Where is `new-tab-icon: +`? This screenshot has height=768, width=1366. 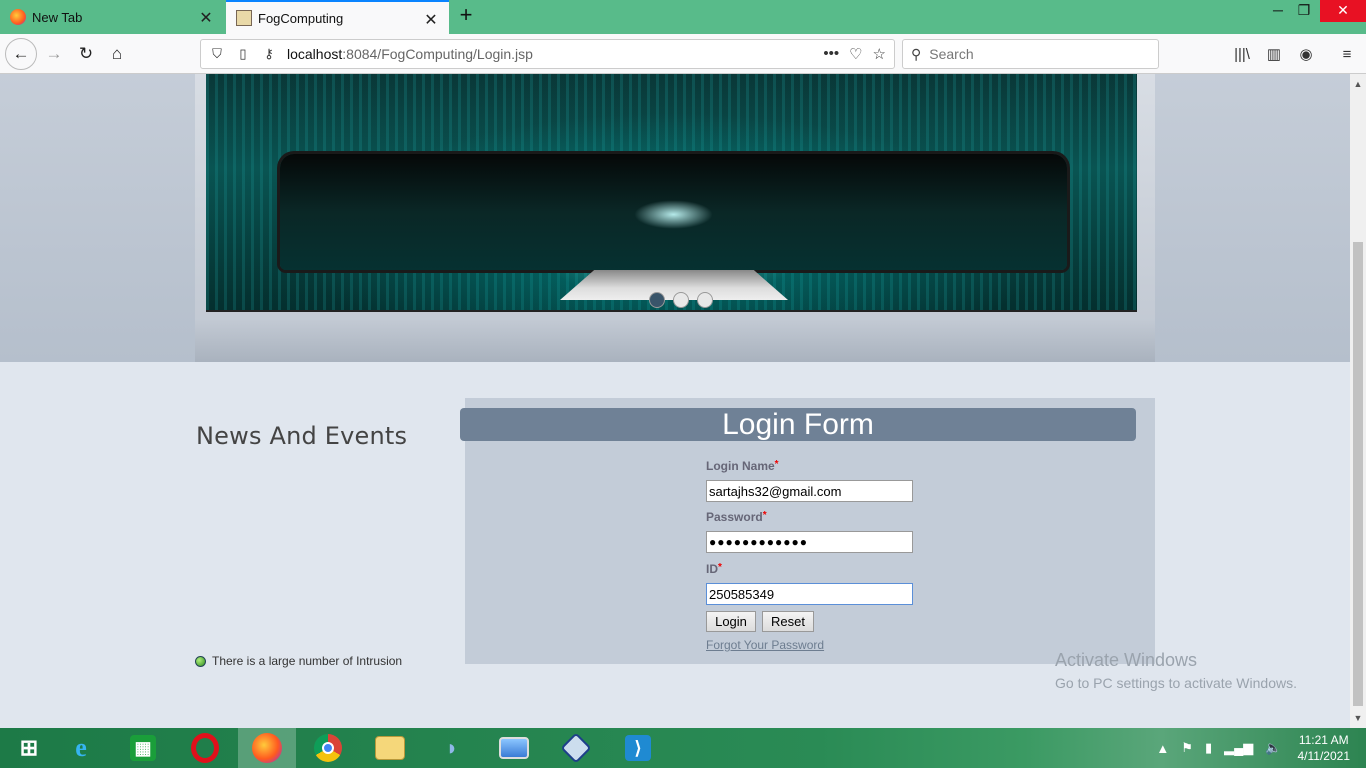
new-tab-icon: + is located at coordinates (466, 16).